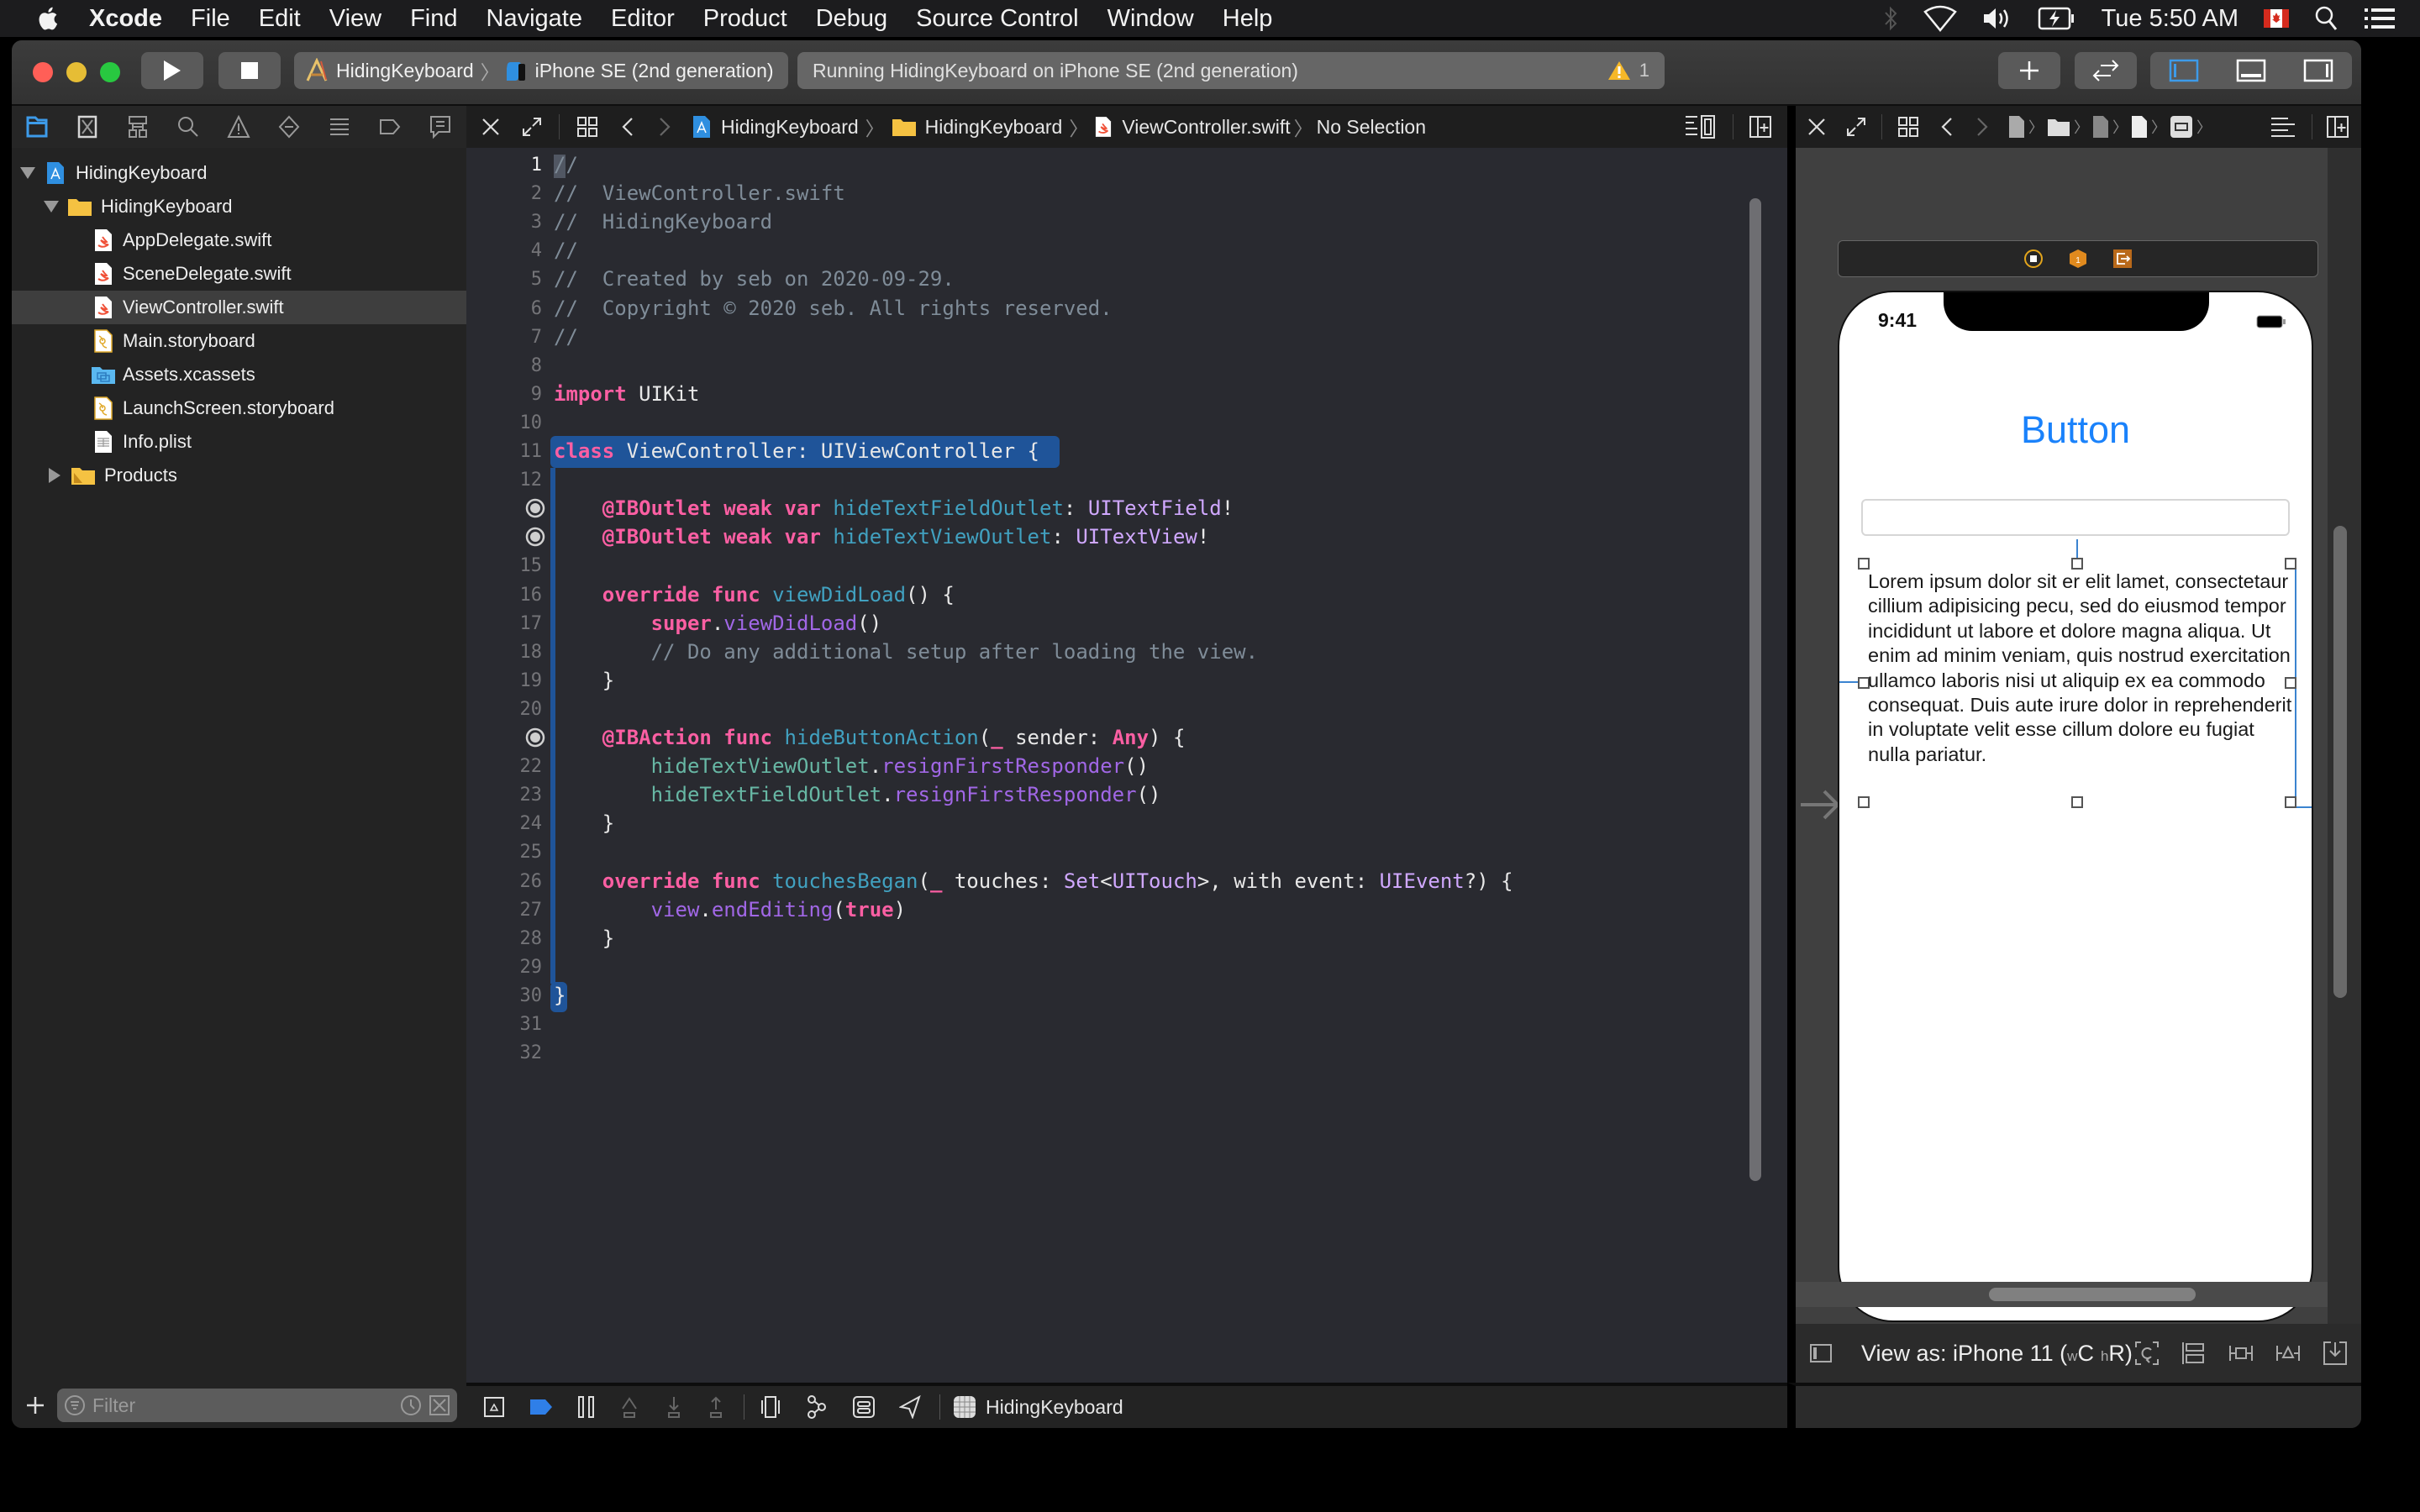  Describe the element at coordinates (2318, 70) in the screenshot. I see `toggle-inspector-icon` at that location.